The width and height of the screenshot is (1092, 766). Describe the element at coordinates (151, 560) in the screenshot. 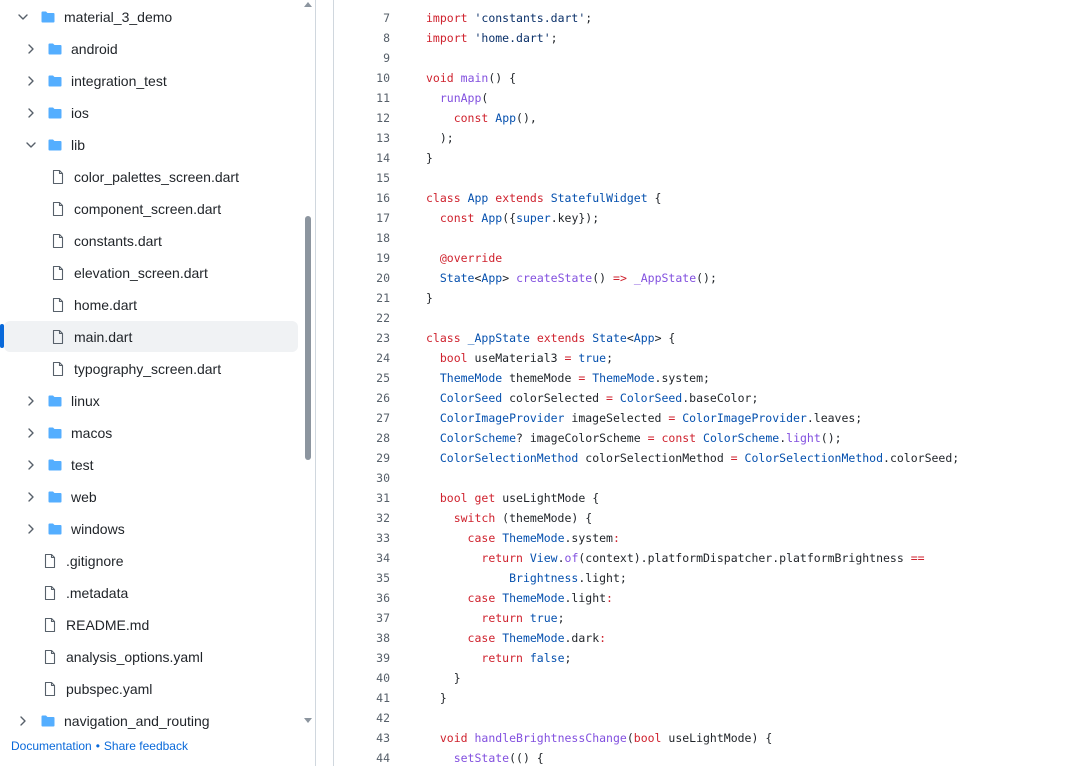

I see `tree-file-item: .gitignore` at that location.